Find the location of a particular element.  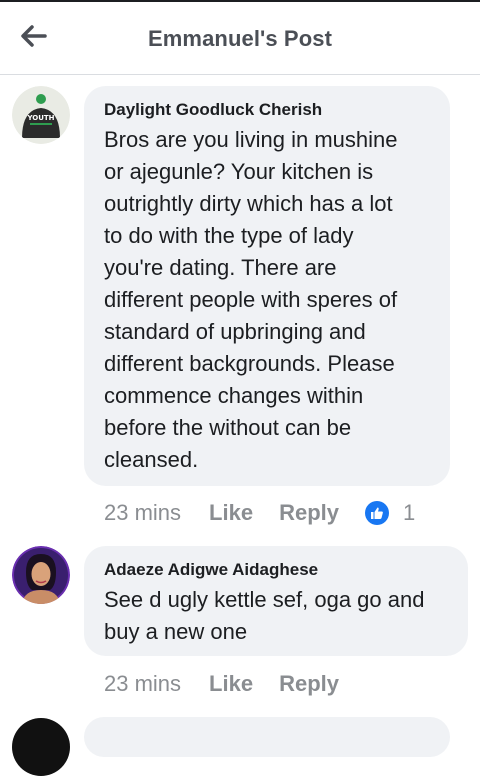

comment-author: Adaeze Adigwe Aidaghese is located at coordinates (211, 570).